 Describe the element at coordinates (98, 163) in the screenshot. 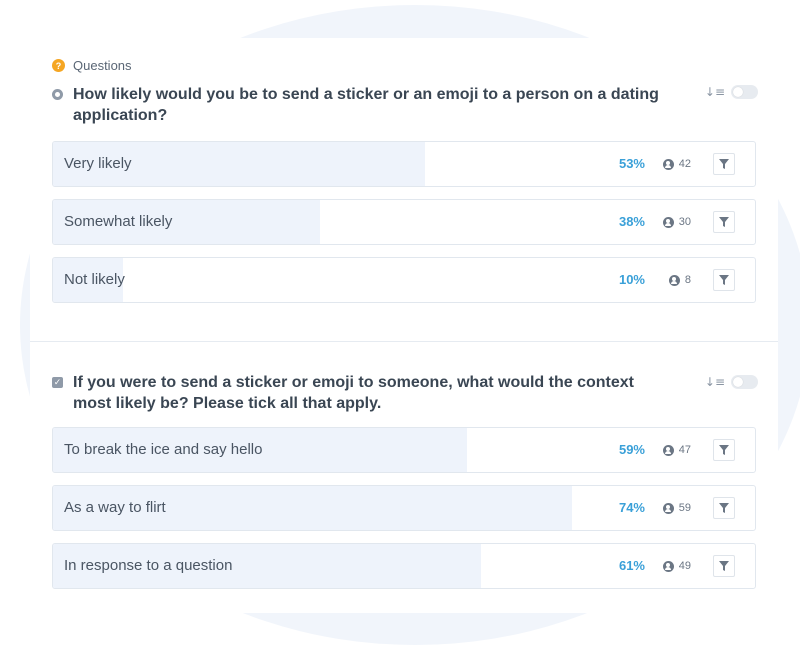

I see `answer-label: Very likely` at that location.